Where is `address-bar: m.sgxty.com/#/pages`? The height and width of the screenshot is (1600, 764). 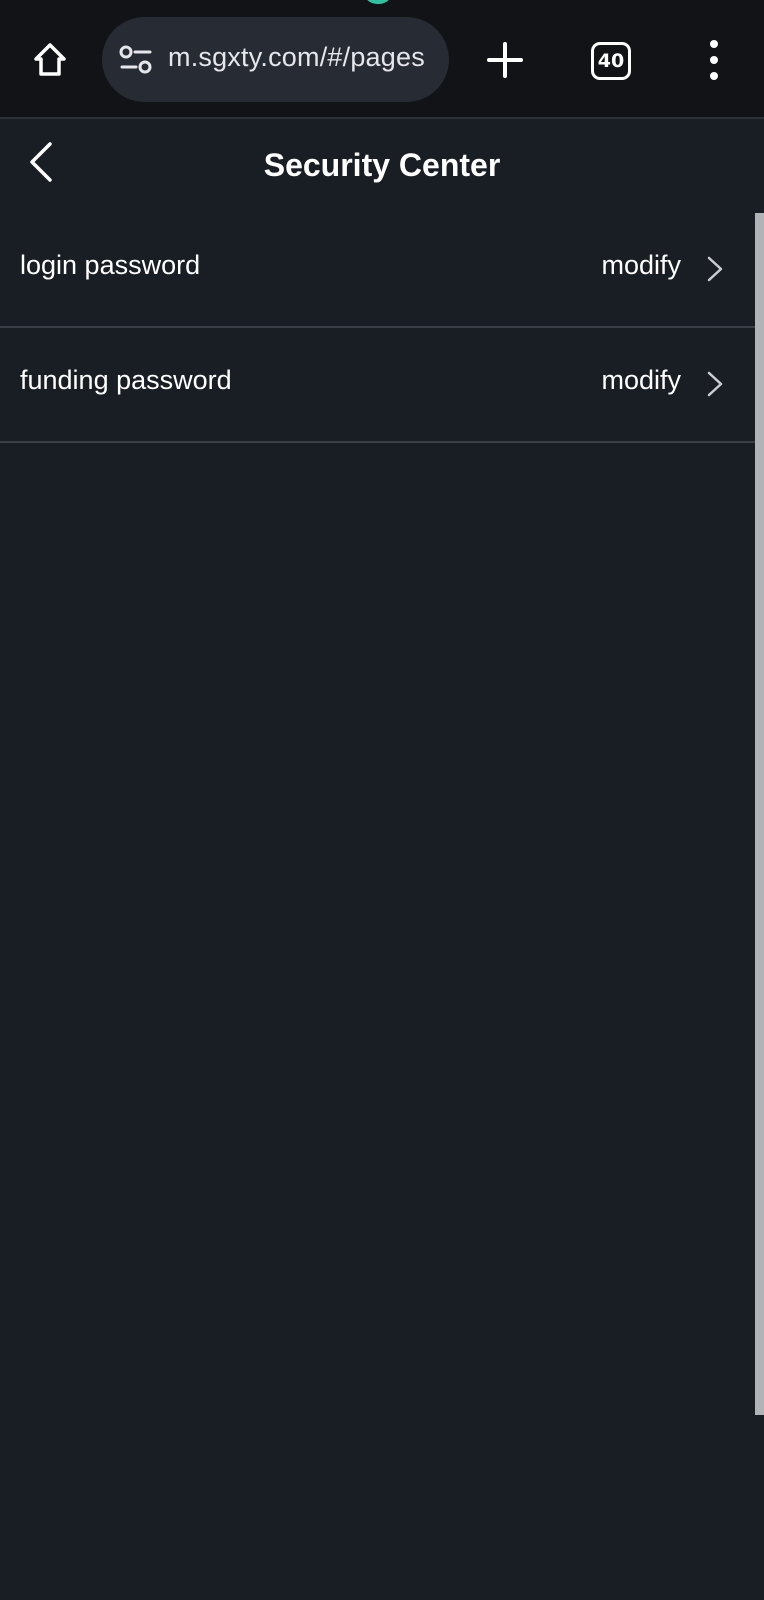 address-bar: m.sgxty.com/#/pages is located at coordinates (275, 59).